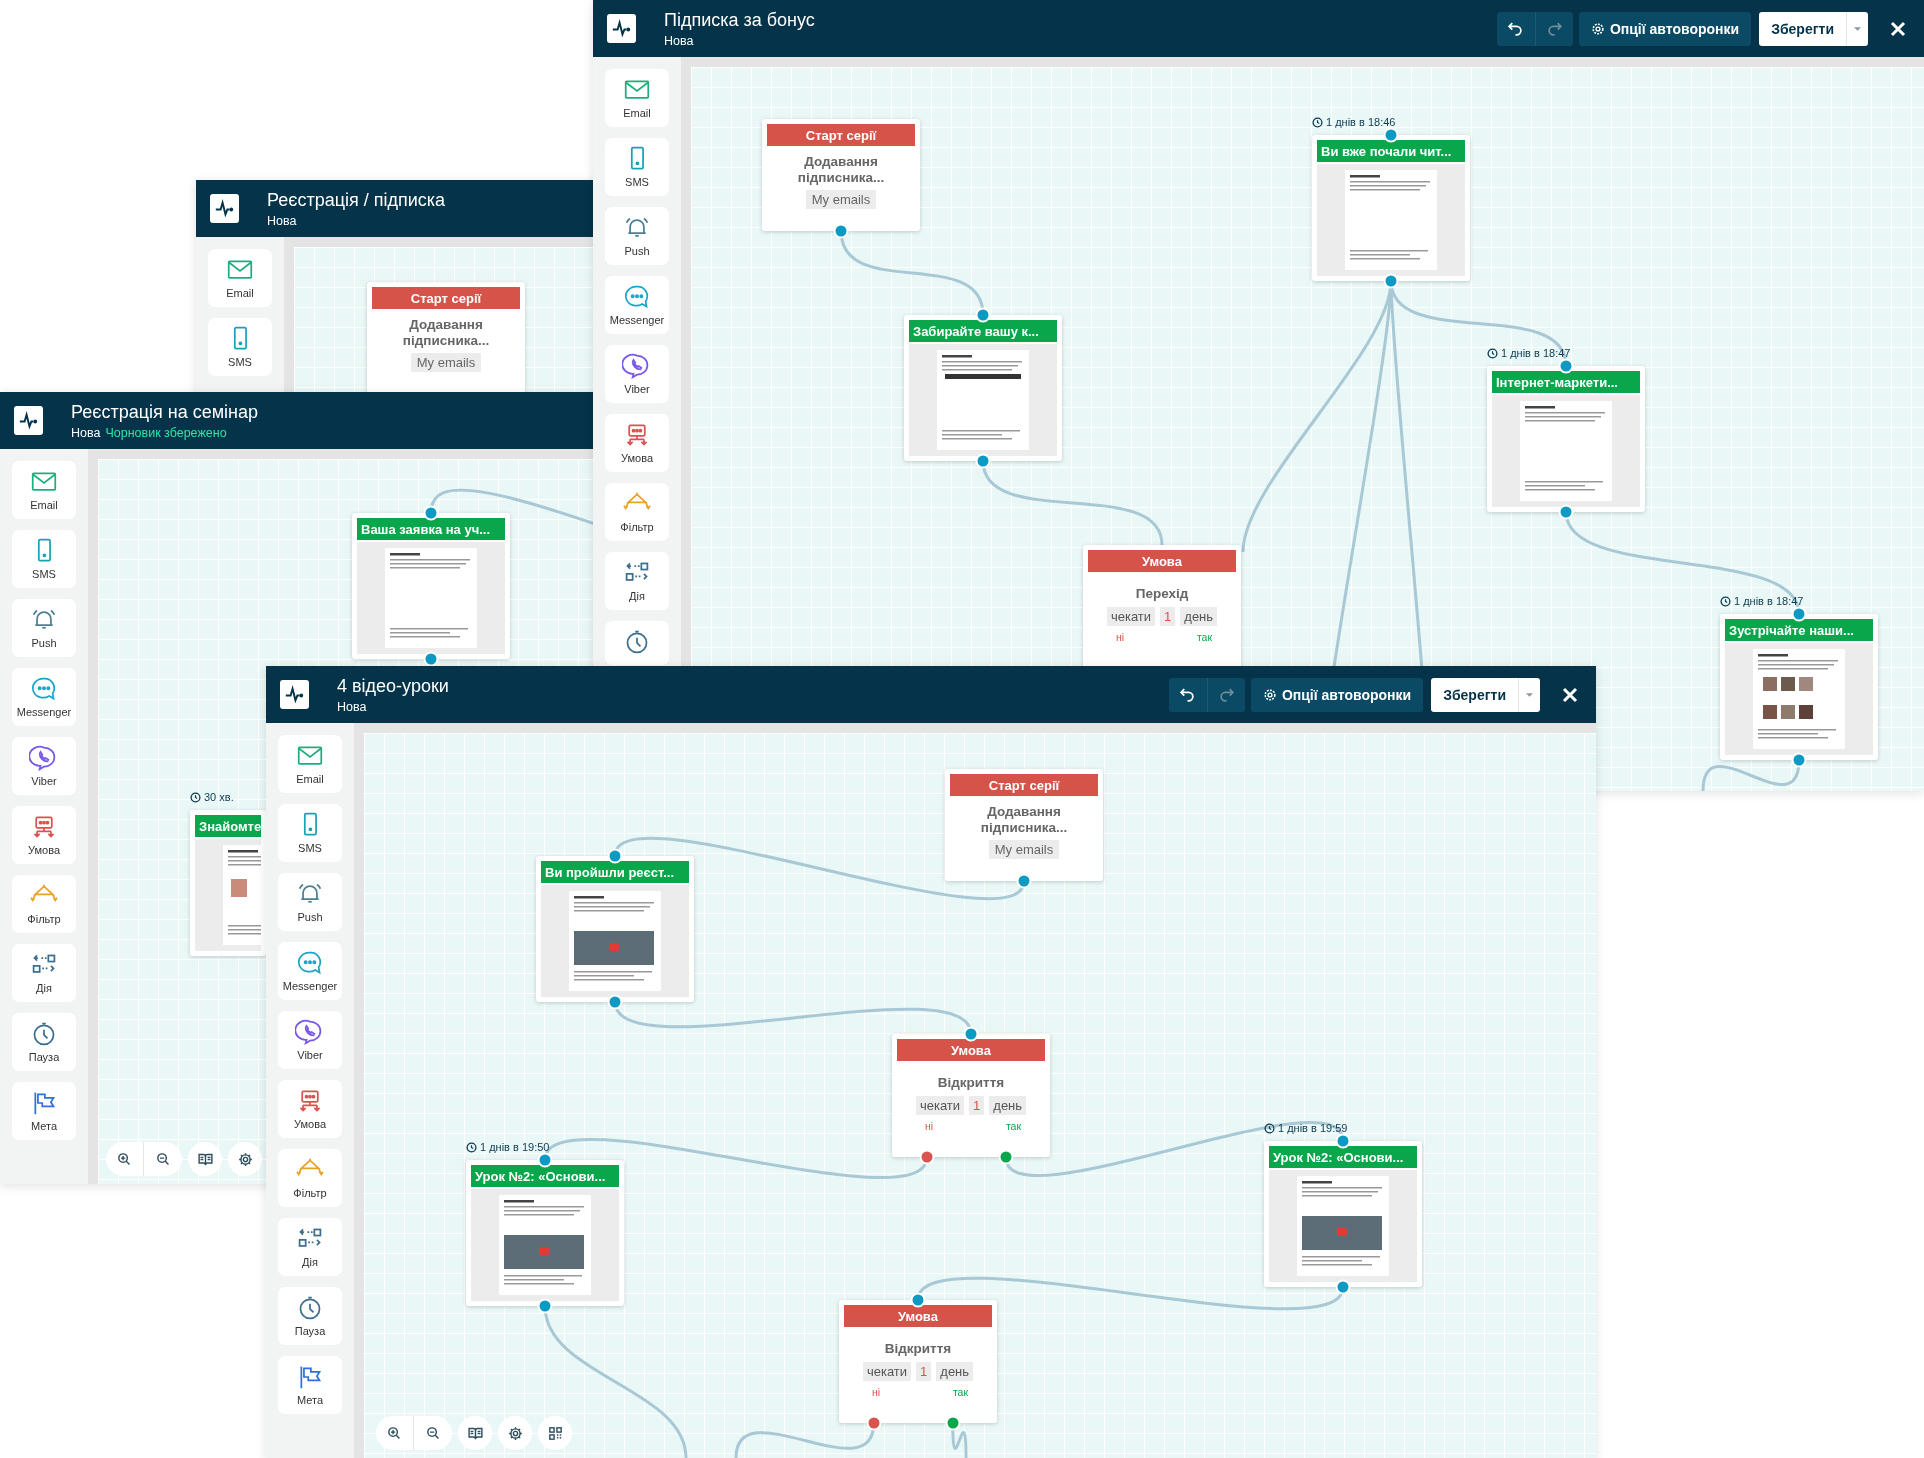 The height and width of the screenshot is (1458, 1924). Describe the element at coordinates (356, 200) in the screenshot. I see `window-title: Реєстрація / підписка` at that location.